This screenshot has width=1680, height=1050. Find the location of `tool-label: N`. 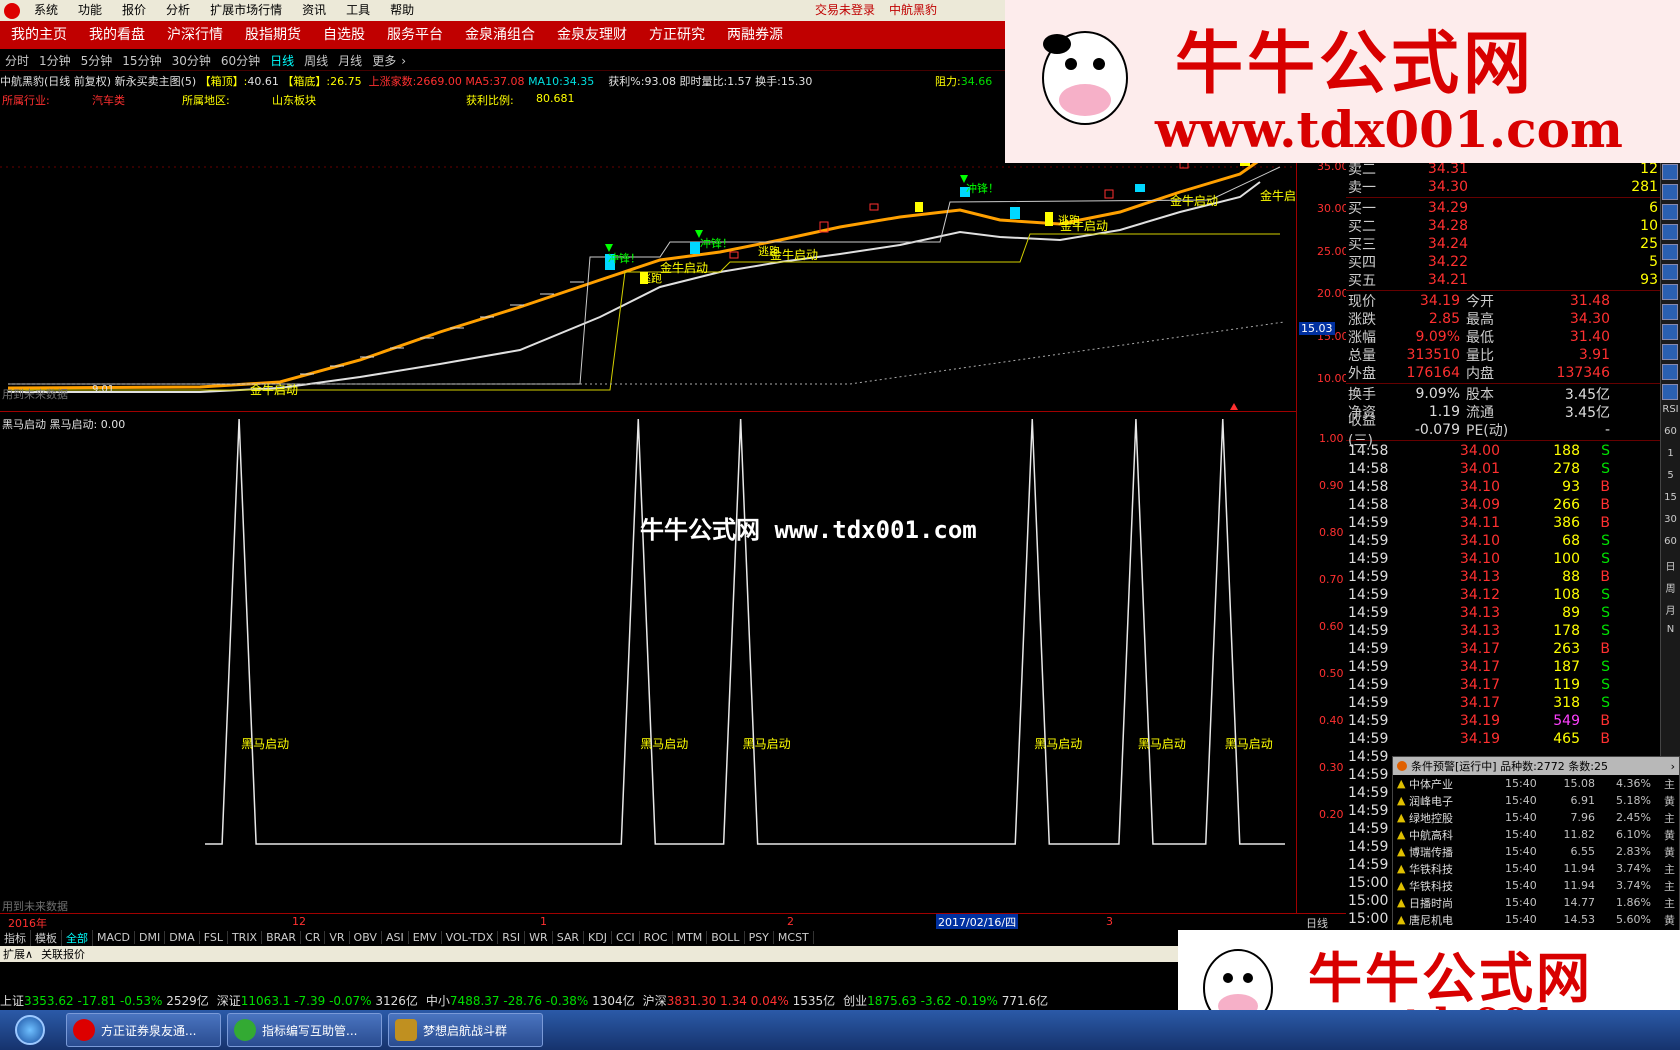

tool-label: N is located at coordinates (1670, 635).